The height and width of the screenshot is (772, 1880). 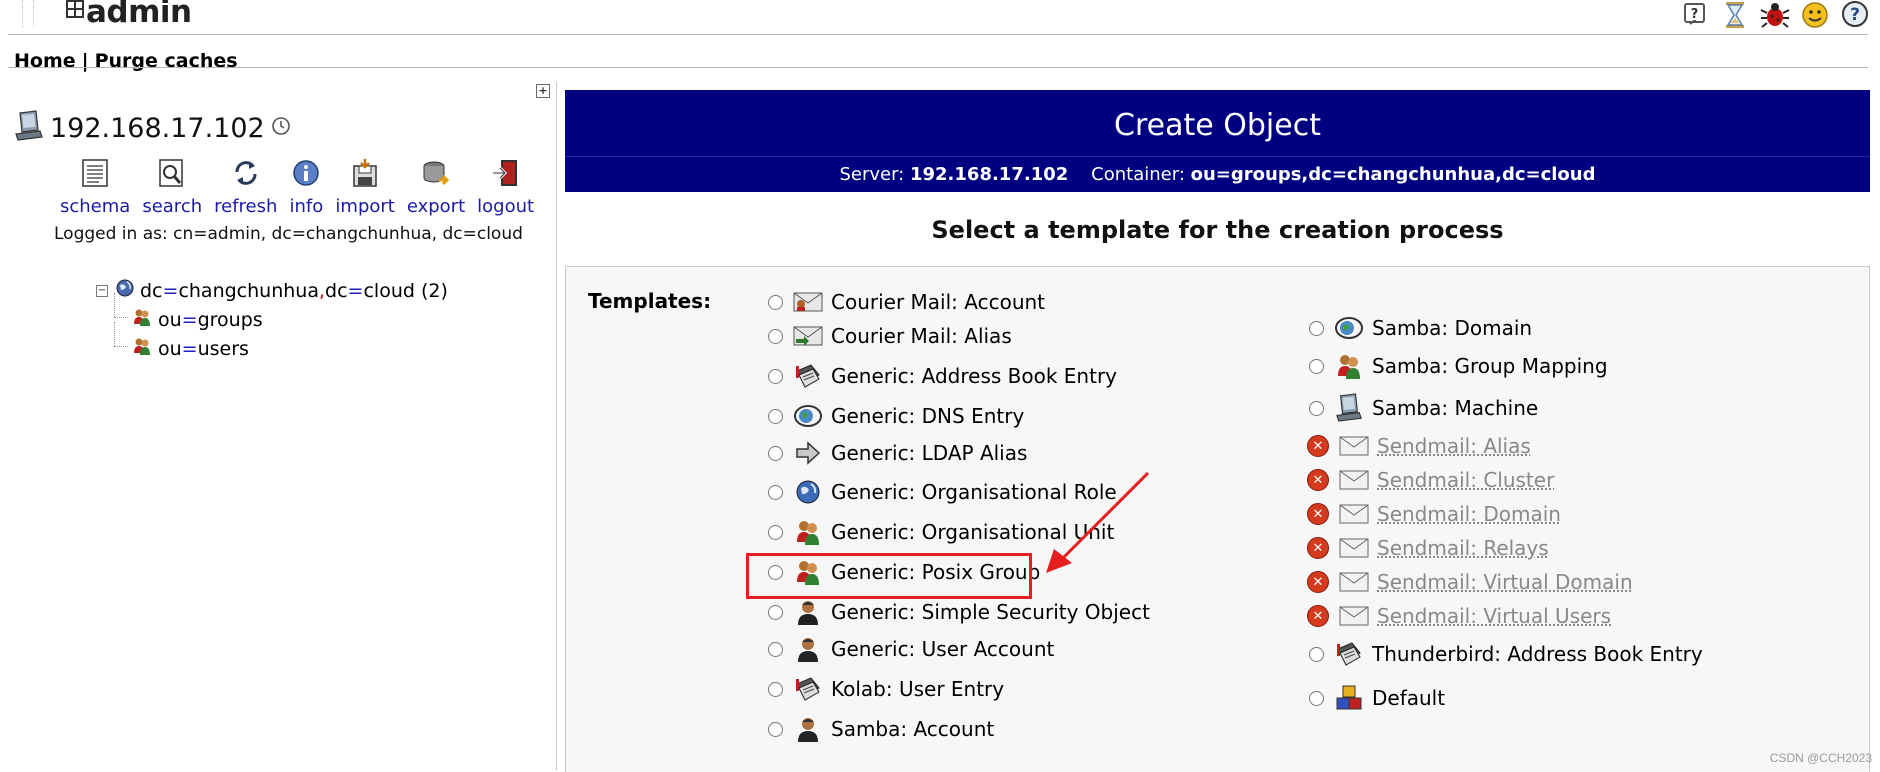 What do you see at coordinates (929, 453) in the screenshot?
I see `template-label: Generic: LDAP Alias` at bounding box center [929, 453].